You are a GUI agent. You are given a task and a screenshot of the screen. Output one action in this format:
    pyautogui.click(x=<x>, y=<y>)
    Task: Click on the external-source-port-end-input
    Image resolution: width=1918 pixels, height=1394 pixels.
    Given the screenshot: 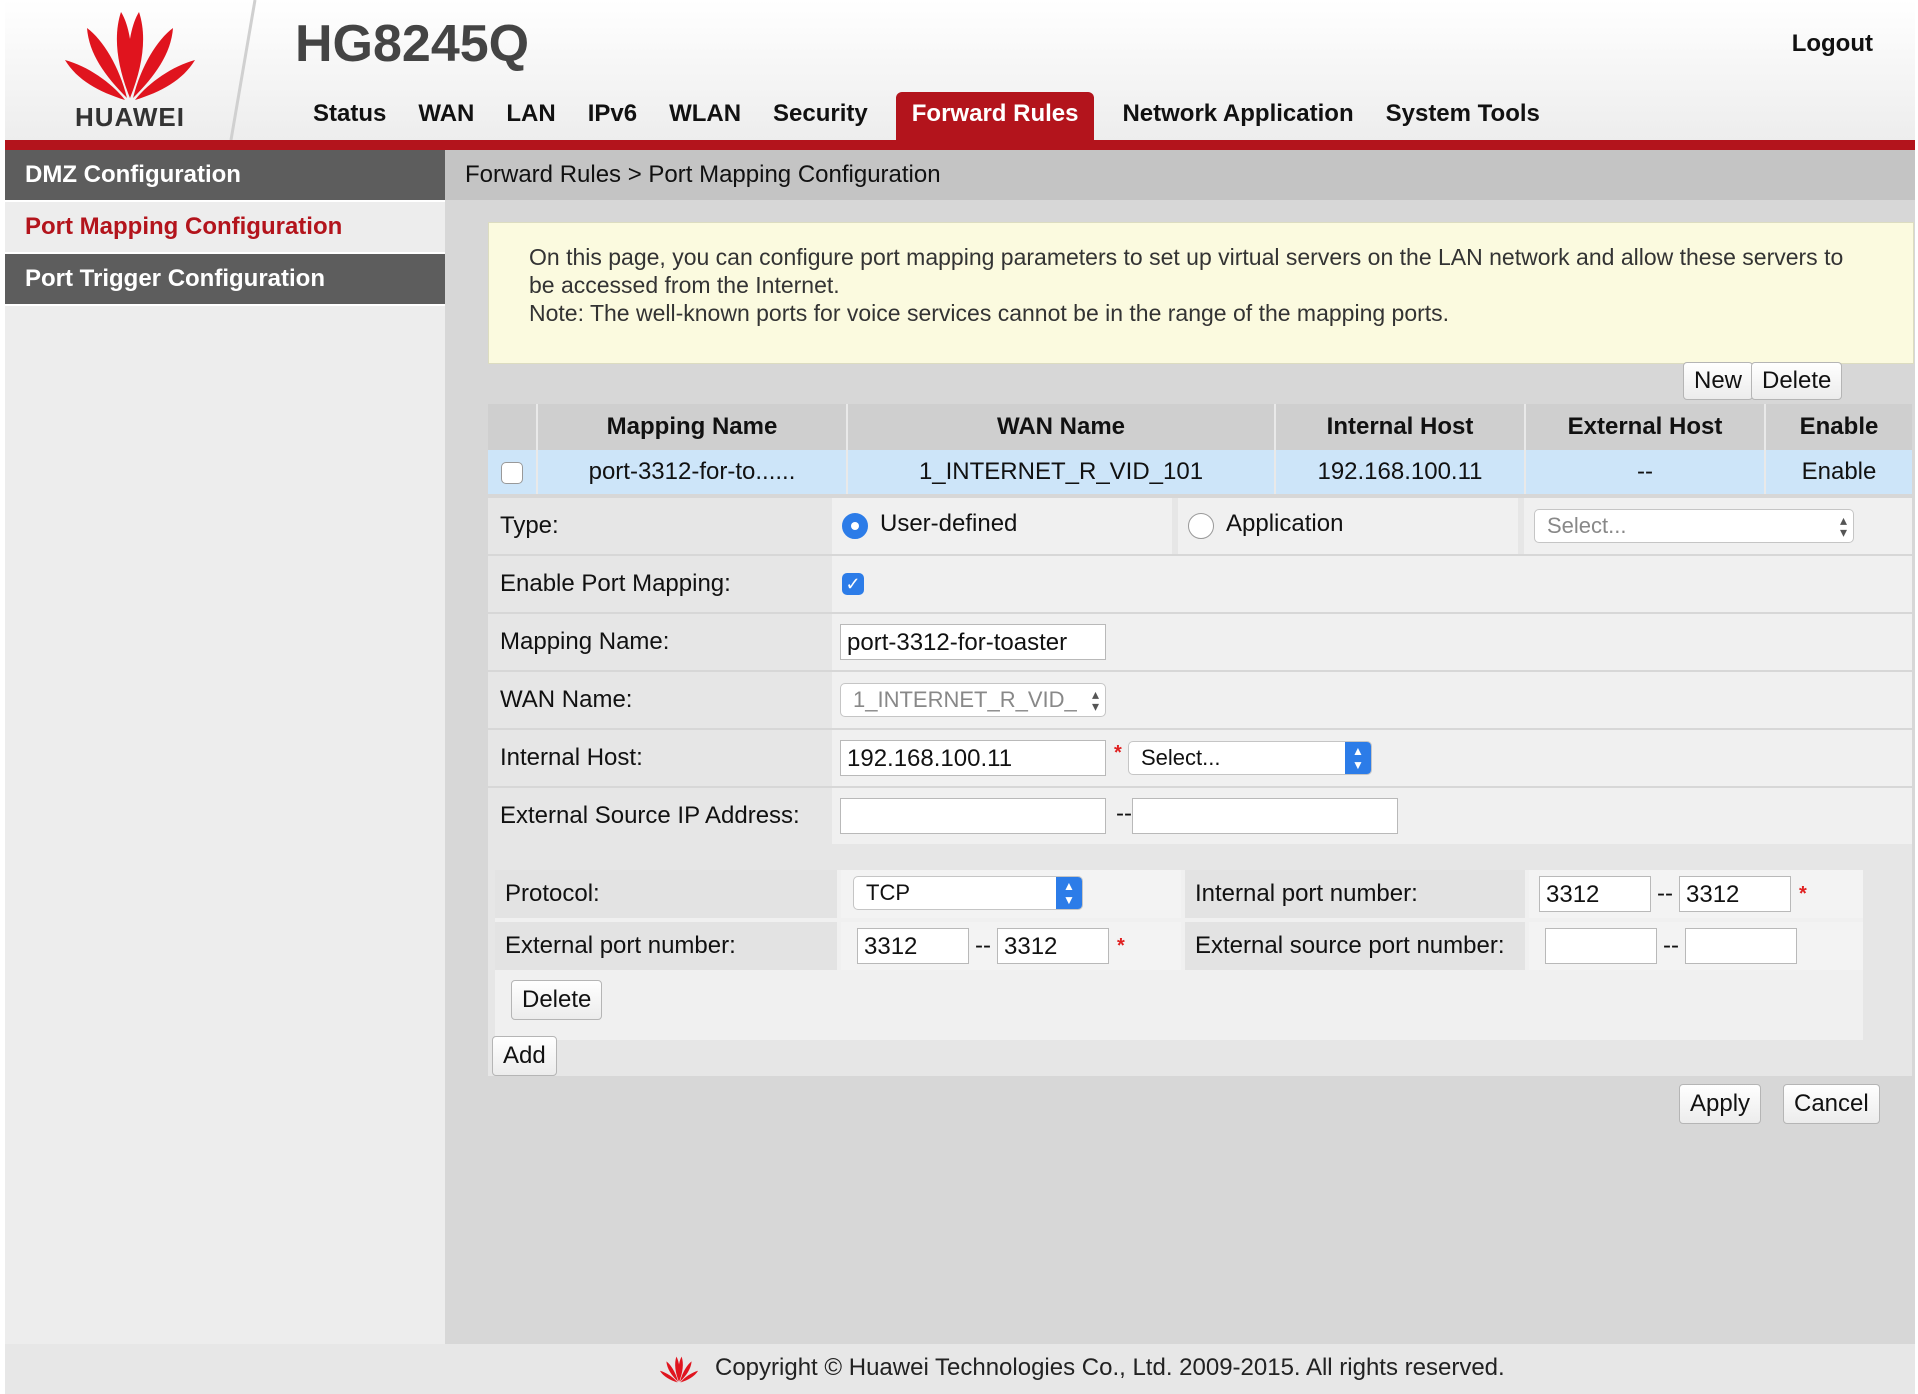 What is the action you would take?
    pyautogui.click(x=1741, y=946)
    